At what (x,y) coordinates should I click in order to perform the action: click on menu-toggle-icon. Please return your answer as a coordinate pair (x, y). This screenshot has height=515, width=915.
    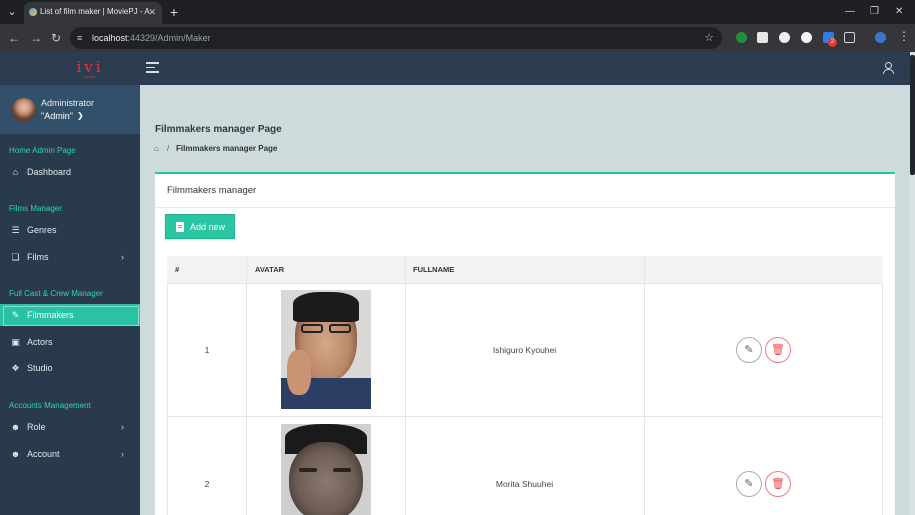
    Looking at the image, I should click on (152, 67).